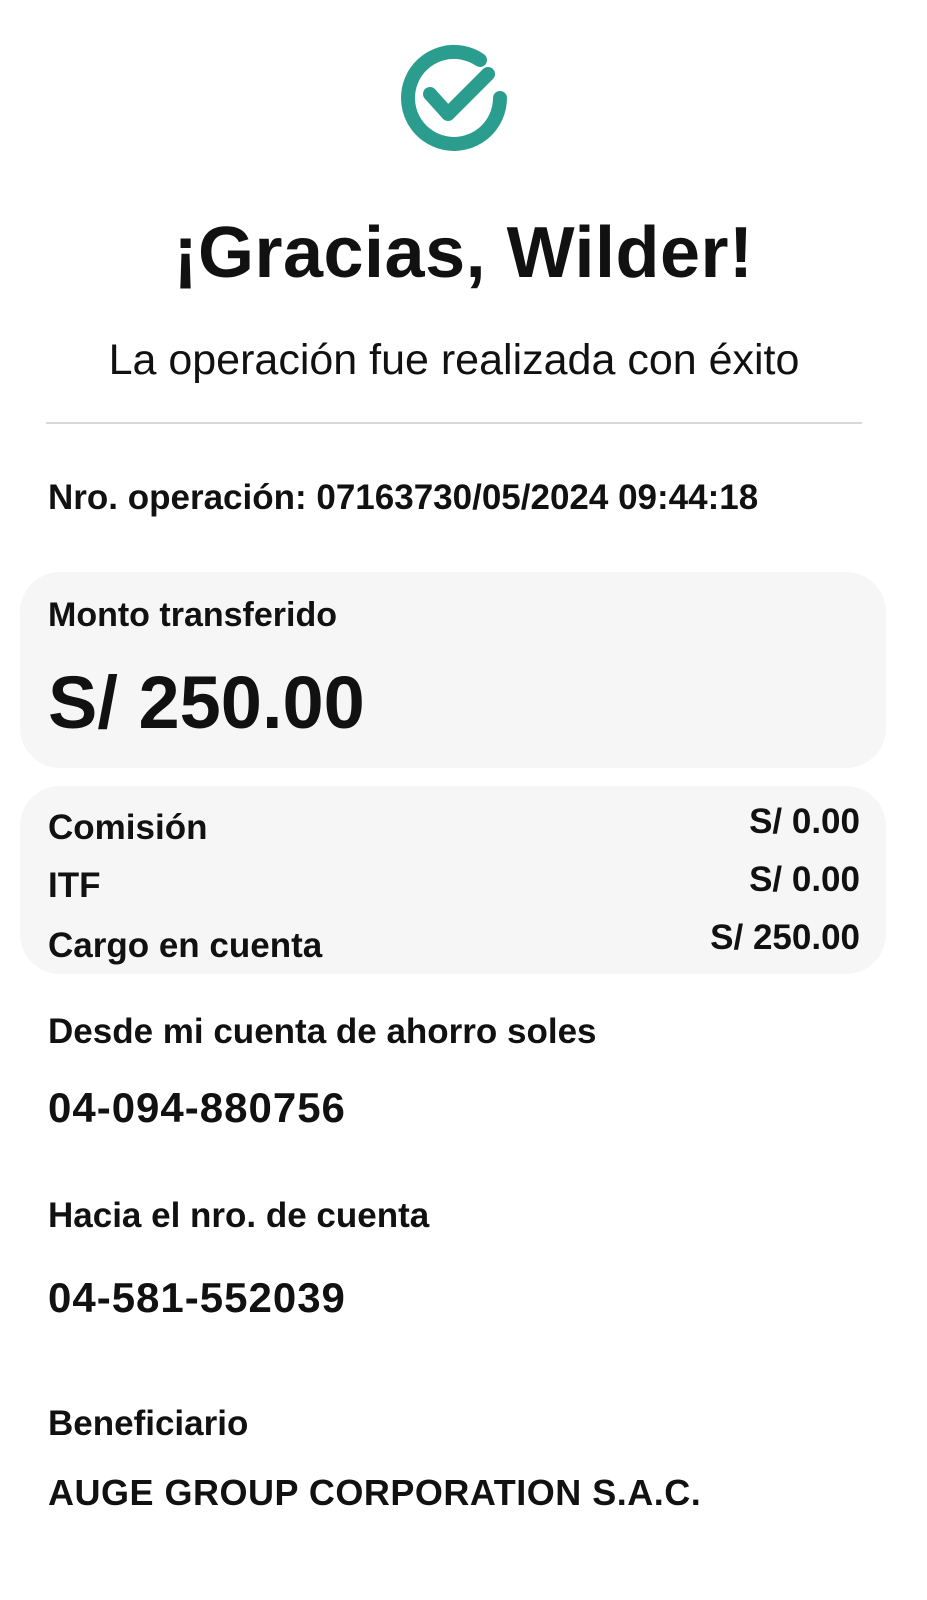  What do you see at coordinates (197, 1107) in the screenshot?
I see `from-account-number: 04-094-880756` at bounding box center [197, 1107].